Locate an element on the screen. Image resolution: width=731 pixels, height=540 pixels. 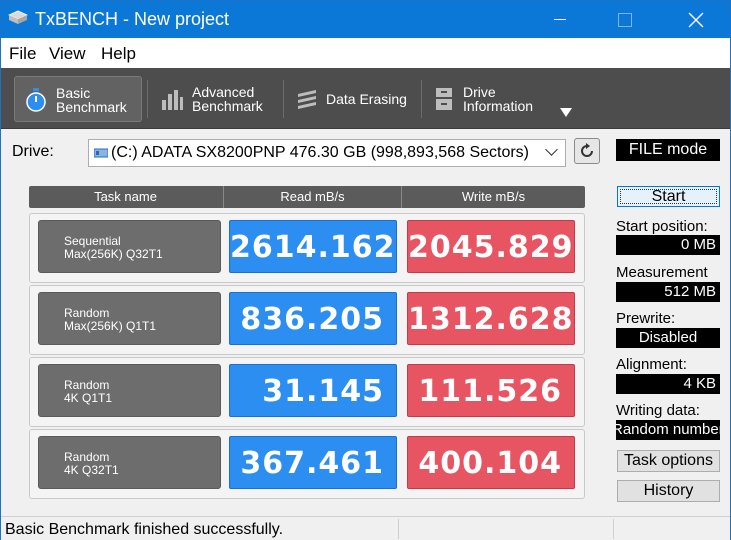
header-write: Write mB/s is located at coordinates (493, 197).